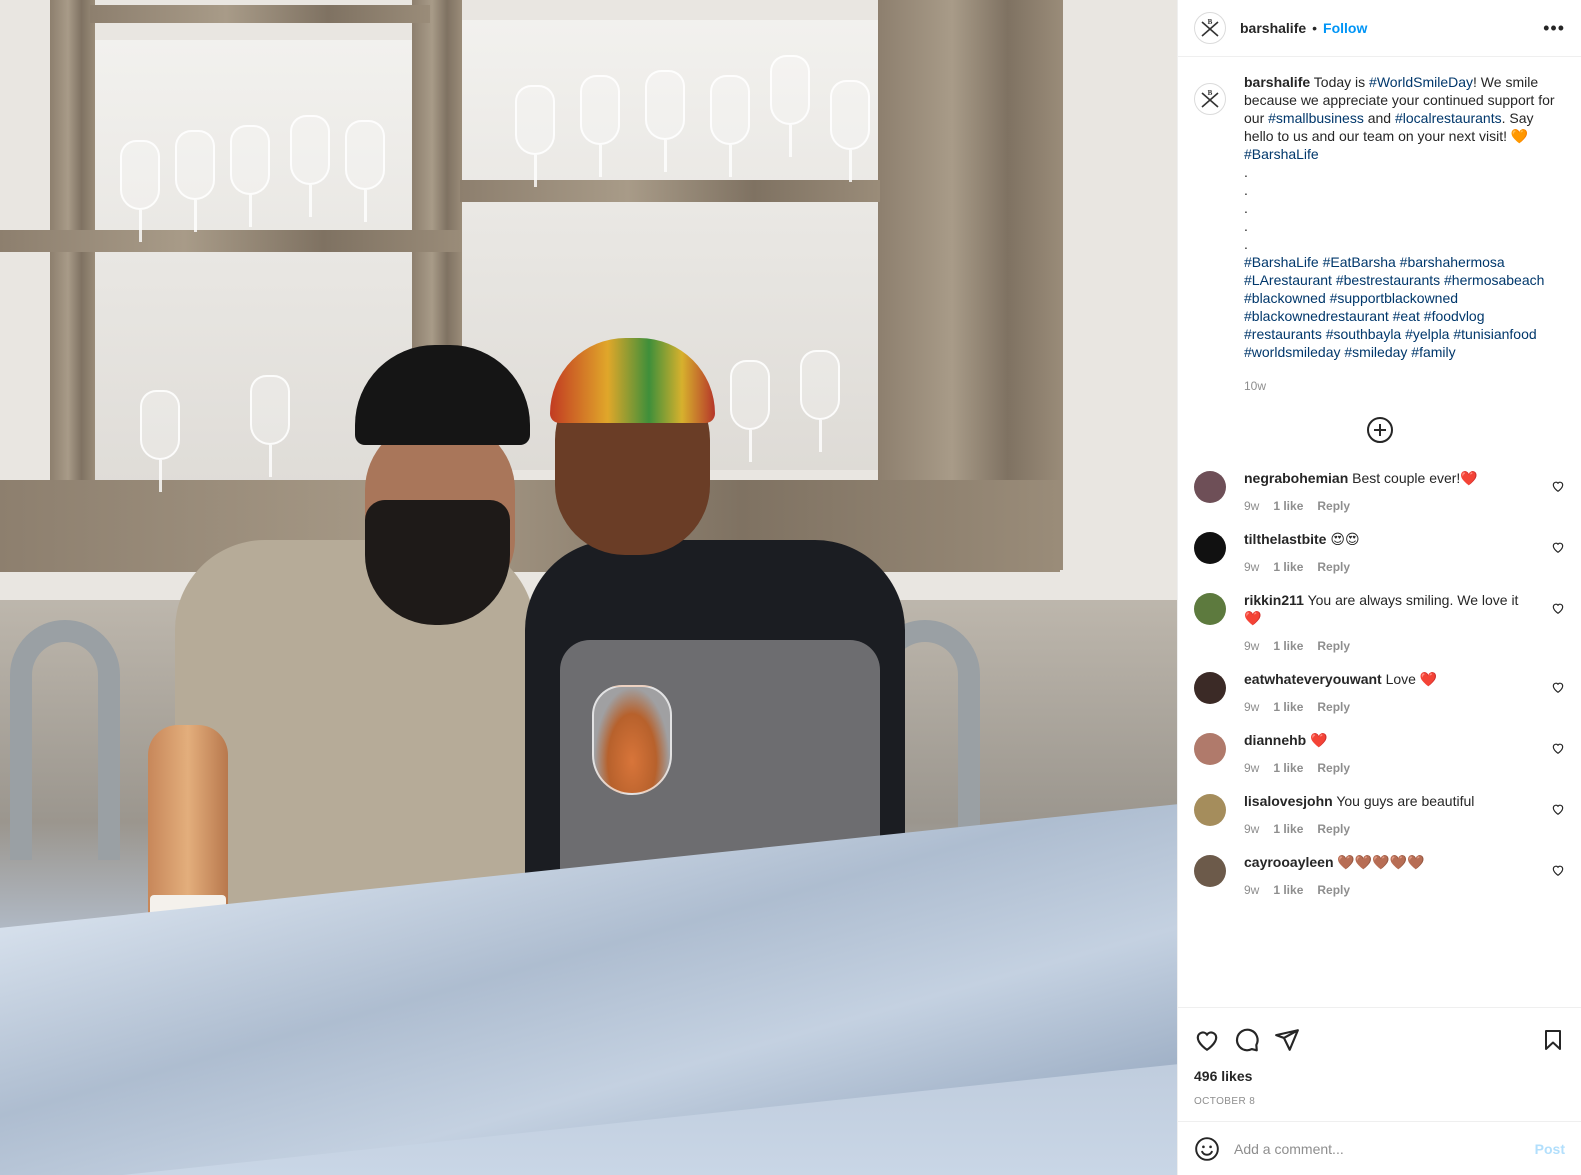  Describe the element at coordinates (1313, 679) in the screenshot. I see `comment-username: eatwhateveryouwant` at that location.